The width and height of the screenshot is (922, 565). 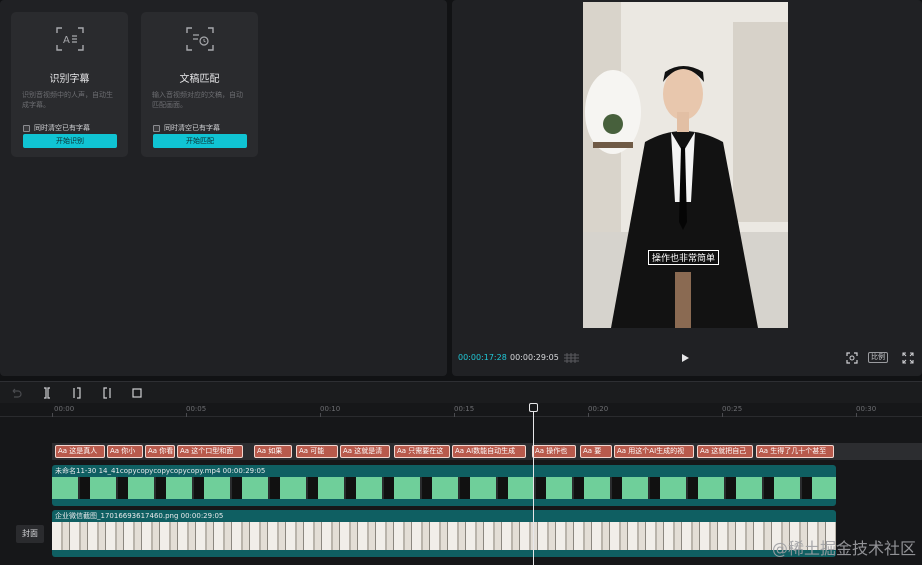 I want to click on image-track: 企业微信截图_17016693617460.png 00:00:29:05, so click(x=444, y=533).